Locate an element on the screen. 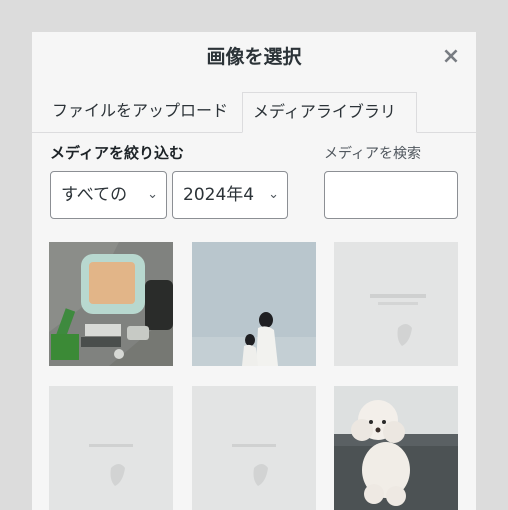 This screenshot has height=510, width=508. close-icon: × is located at coordinates (451, 56).